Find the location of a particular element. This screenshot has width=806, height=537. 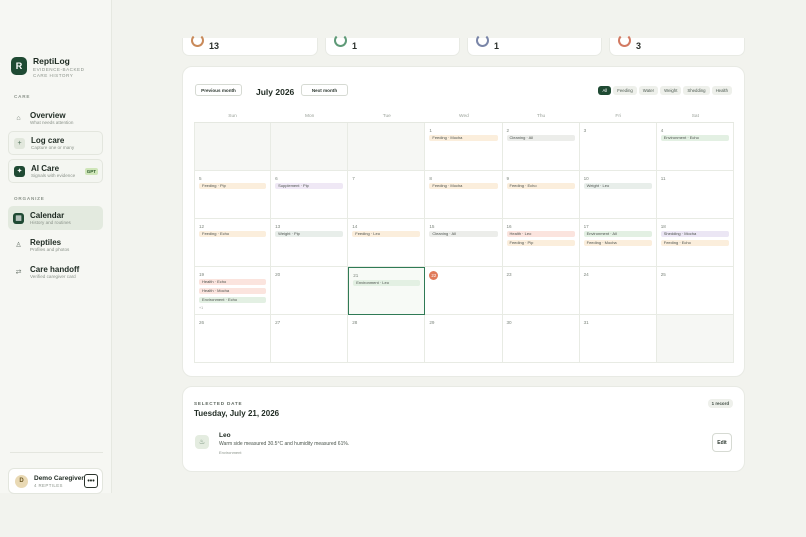

calendar-day: 24 is located at coordinates (618, 291).